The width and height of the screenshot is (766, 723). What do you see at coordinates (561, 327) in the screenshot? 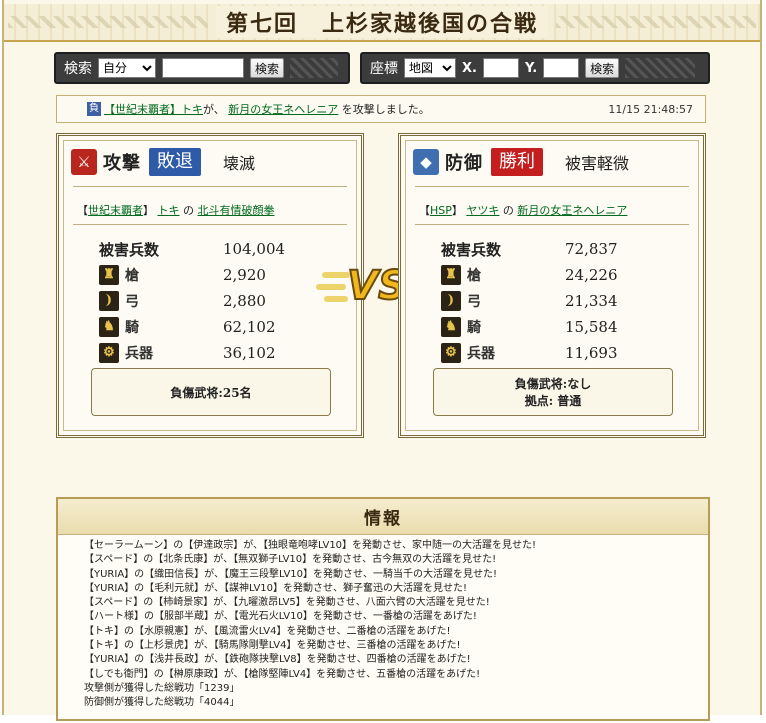
I see `defense-unit-row: ♞ 騎 15,584` at bounding box center [561, 327].